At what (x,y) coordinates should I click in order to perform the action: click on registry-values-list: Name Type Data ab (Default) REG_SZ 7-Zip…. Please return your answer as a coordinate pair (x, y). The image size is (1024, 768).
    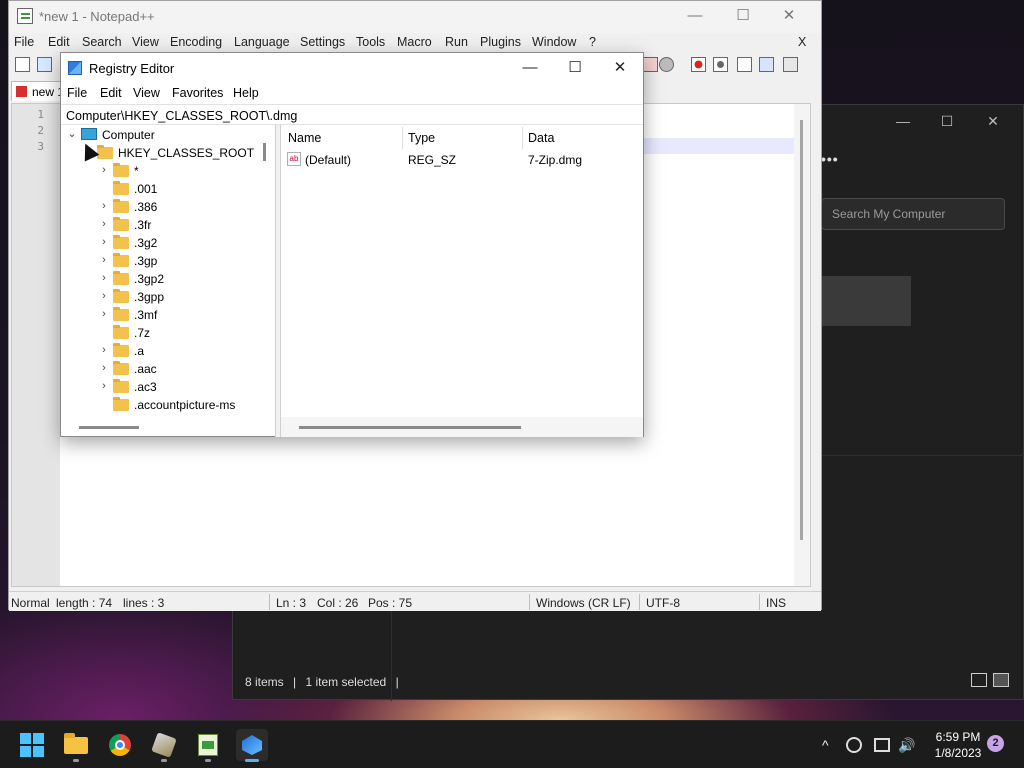
    Looking at the image, I should click on (462, 281).